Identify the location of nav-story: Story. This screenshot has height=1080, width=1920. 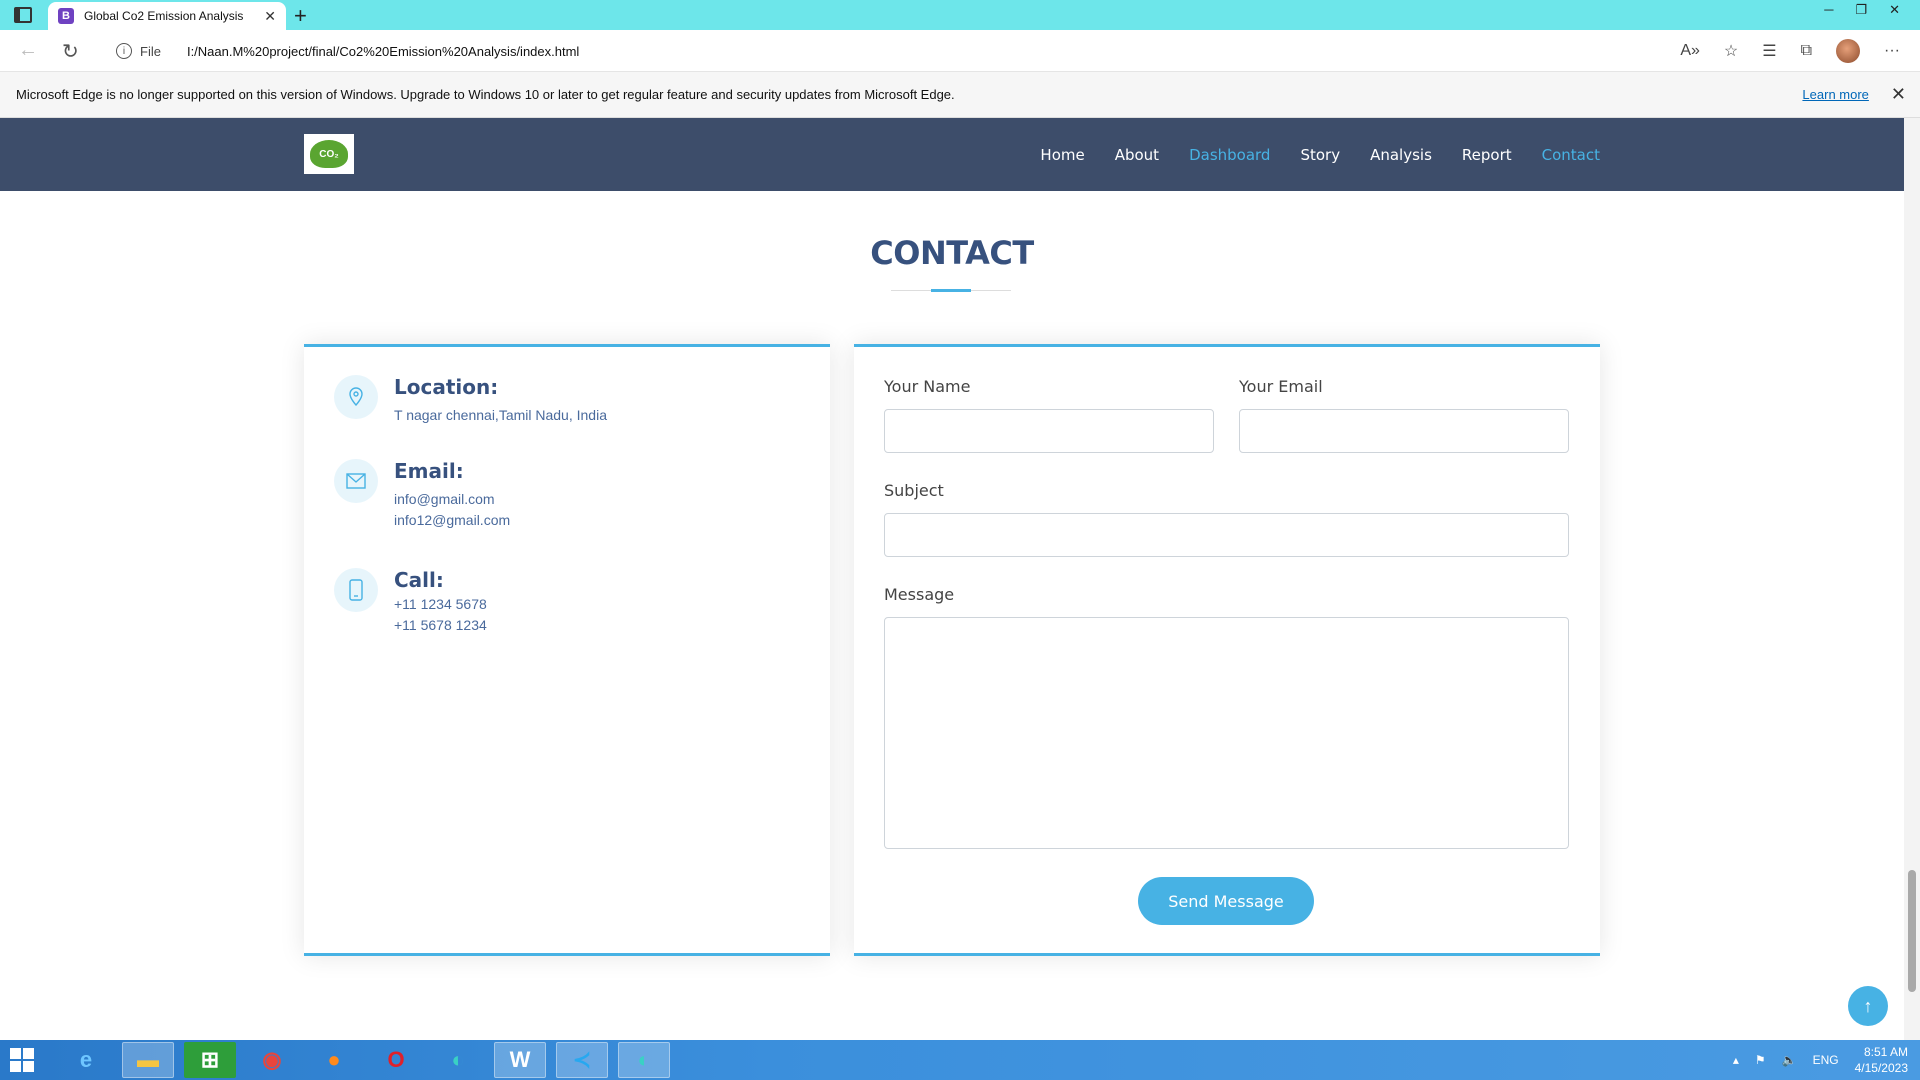
(1320, 155).